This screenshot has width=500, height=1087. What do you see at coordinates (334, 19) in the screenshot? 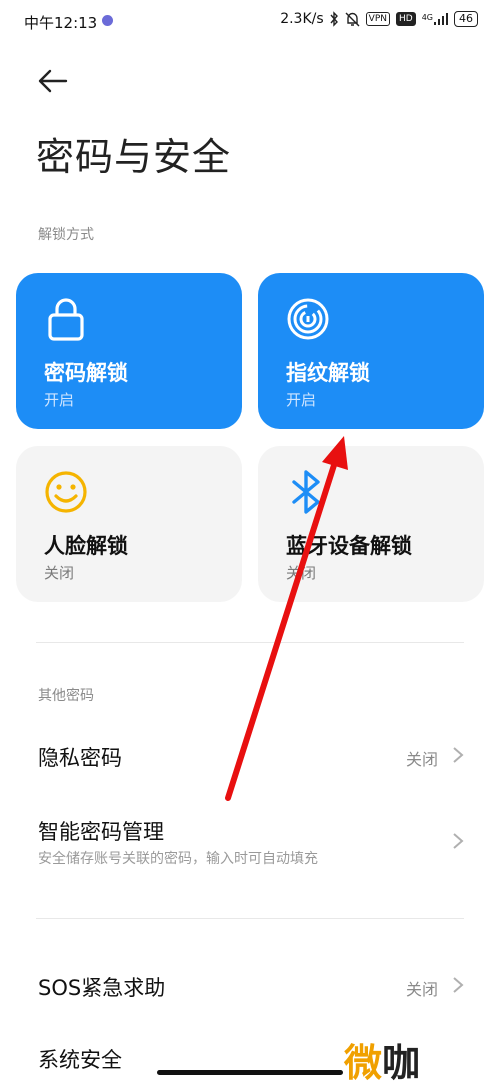
I see `bluetooth-status-icon` at bounding box center [334, 19].